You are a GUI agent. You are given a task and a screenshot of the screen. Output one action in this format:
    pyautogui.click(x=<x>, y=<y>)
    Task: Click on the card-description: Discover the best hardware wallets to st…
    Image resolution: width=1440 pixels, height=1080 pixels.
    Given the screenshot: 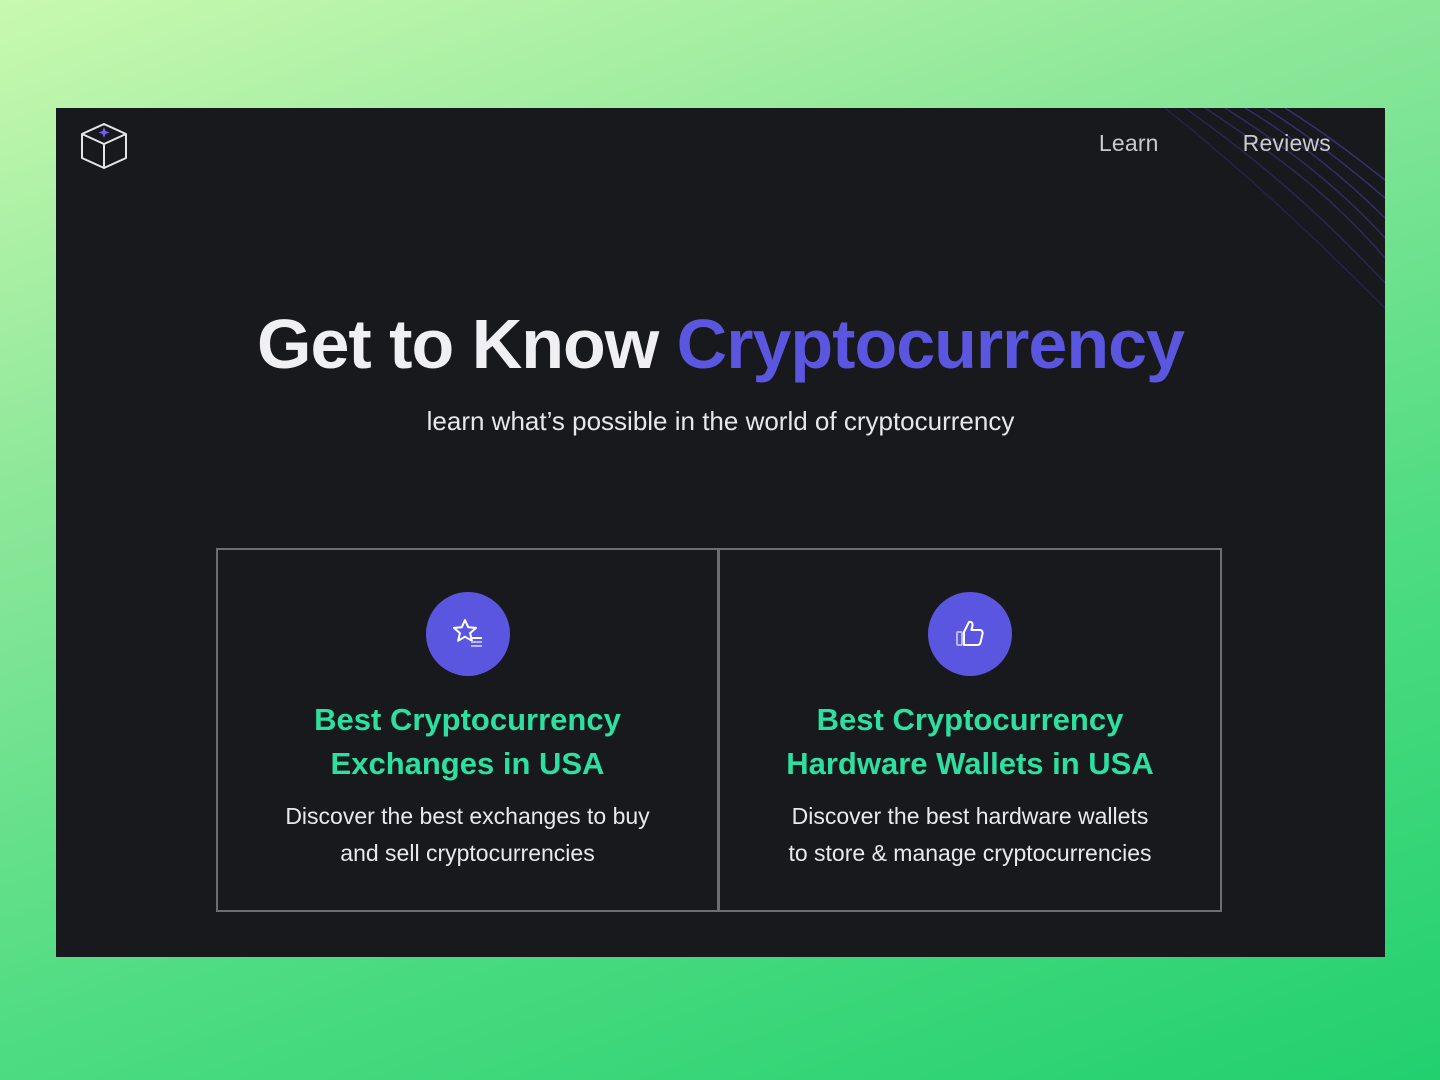 What is the action you would take?
    pyautogui.click(x=970, y=835)
    